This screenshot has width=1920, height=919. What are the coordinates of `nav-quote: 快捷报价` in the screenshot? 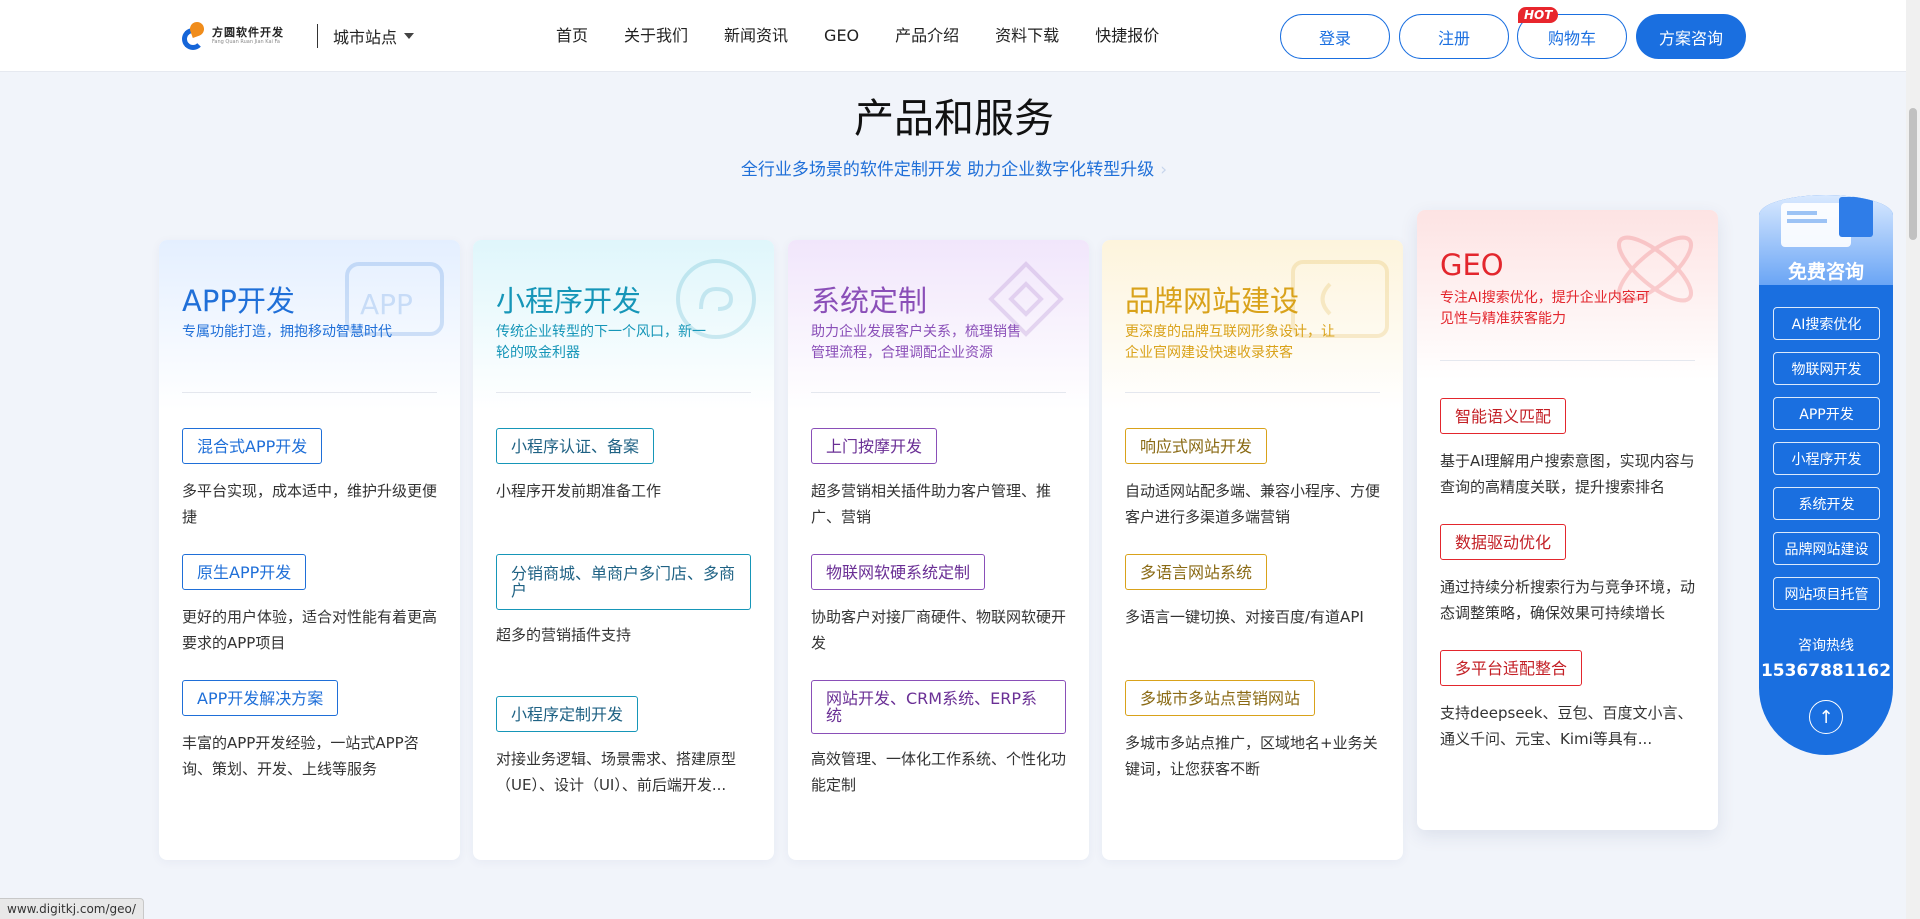 It's located at (1127, 36).